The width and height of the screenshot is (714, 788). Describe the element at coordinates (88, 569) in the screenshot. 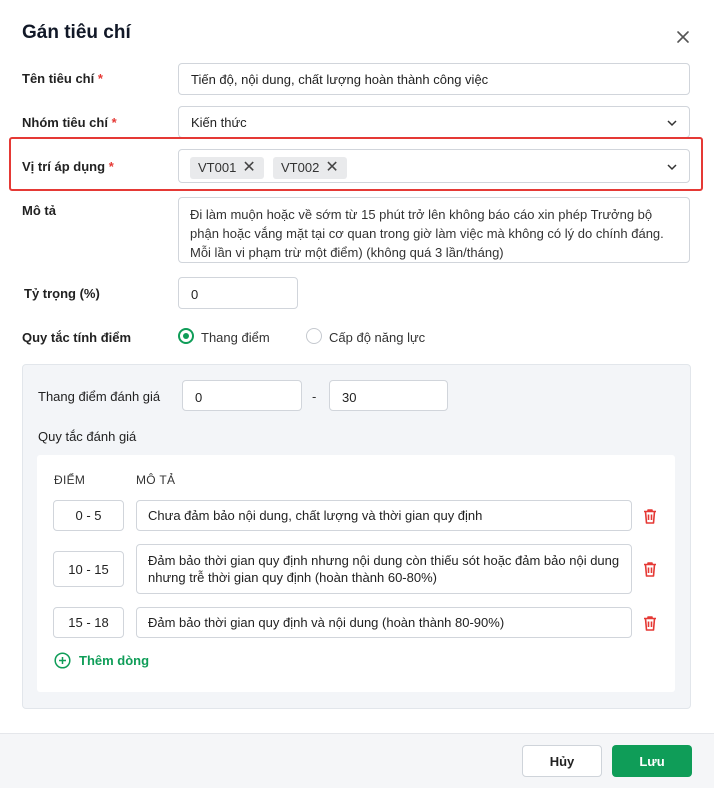

I see `row-score-input: 10 - 15` at that location.